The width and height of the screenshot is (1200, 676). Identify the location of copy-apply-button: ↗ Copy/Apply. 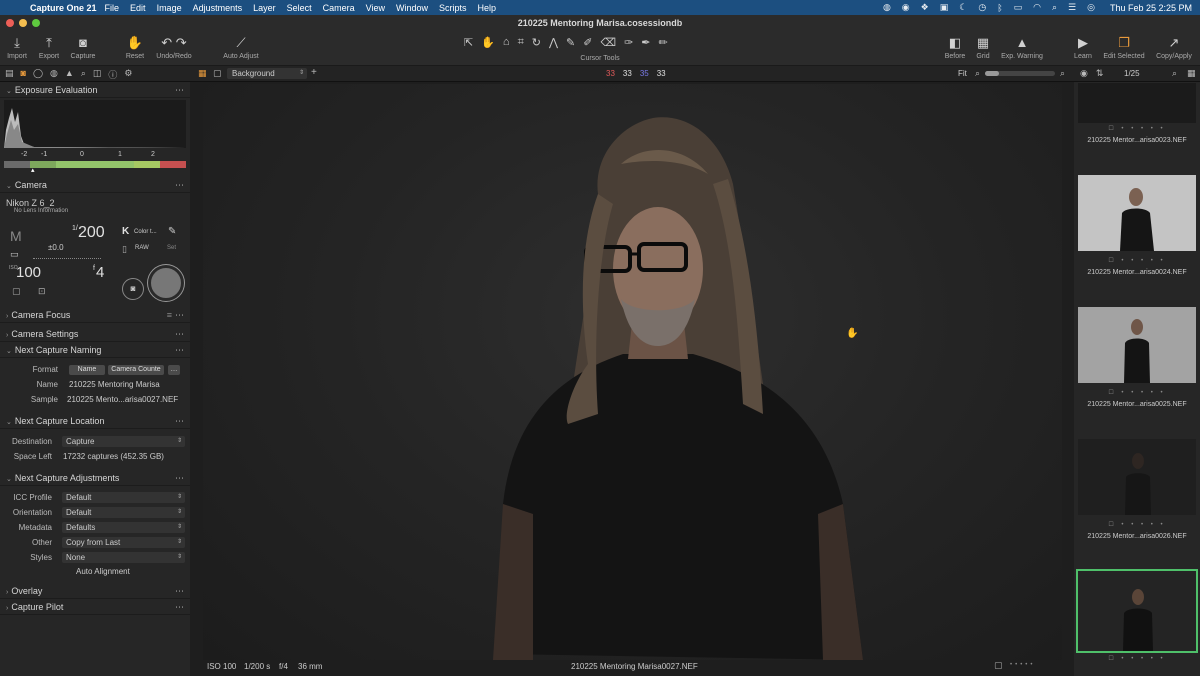
(1174, 46).